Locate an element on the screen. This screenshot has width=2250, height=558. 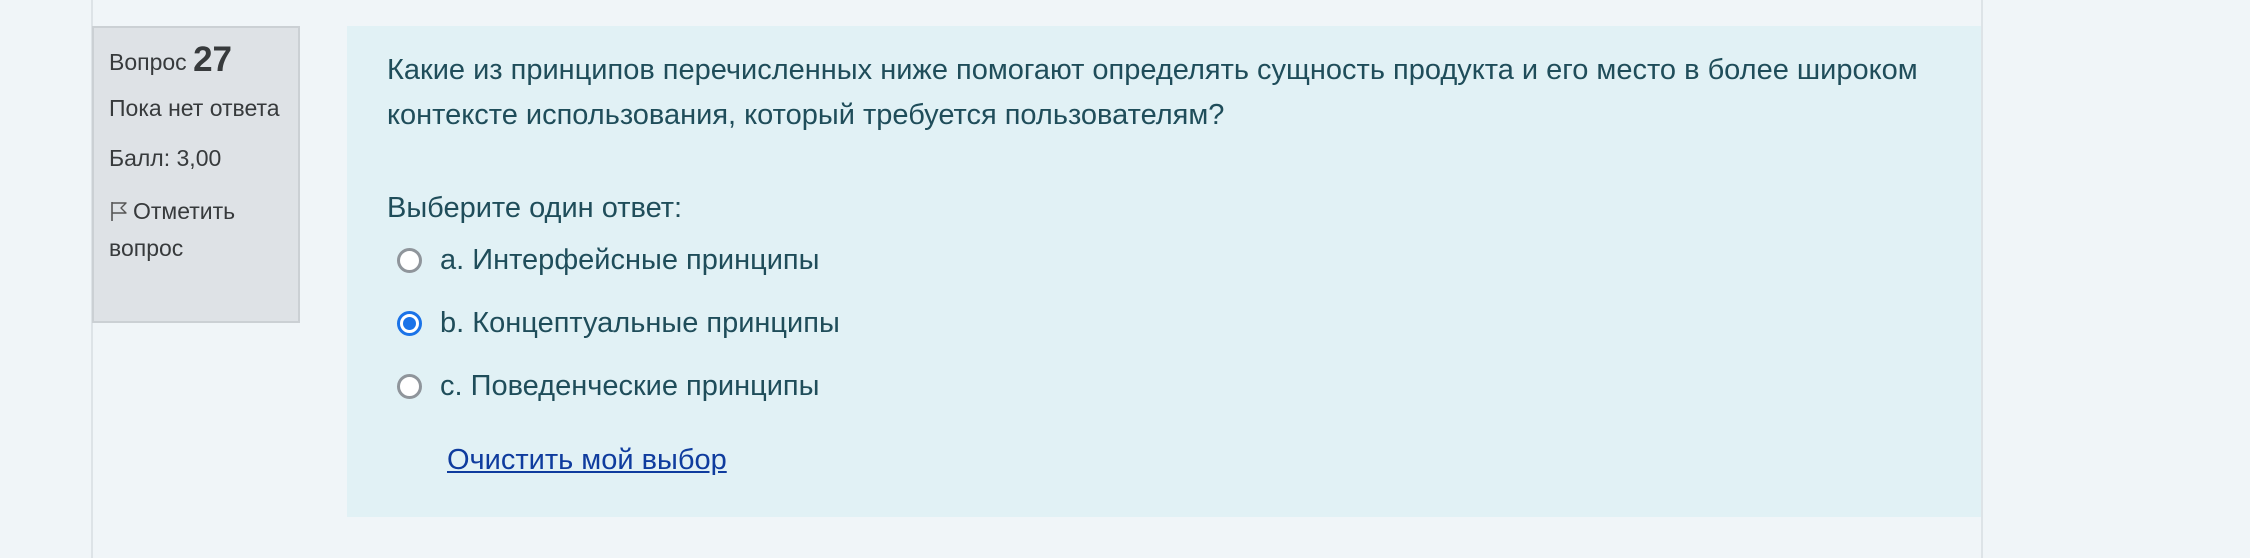
question-grade: Балл: 3,00 is located at coordinates (165, 158).